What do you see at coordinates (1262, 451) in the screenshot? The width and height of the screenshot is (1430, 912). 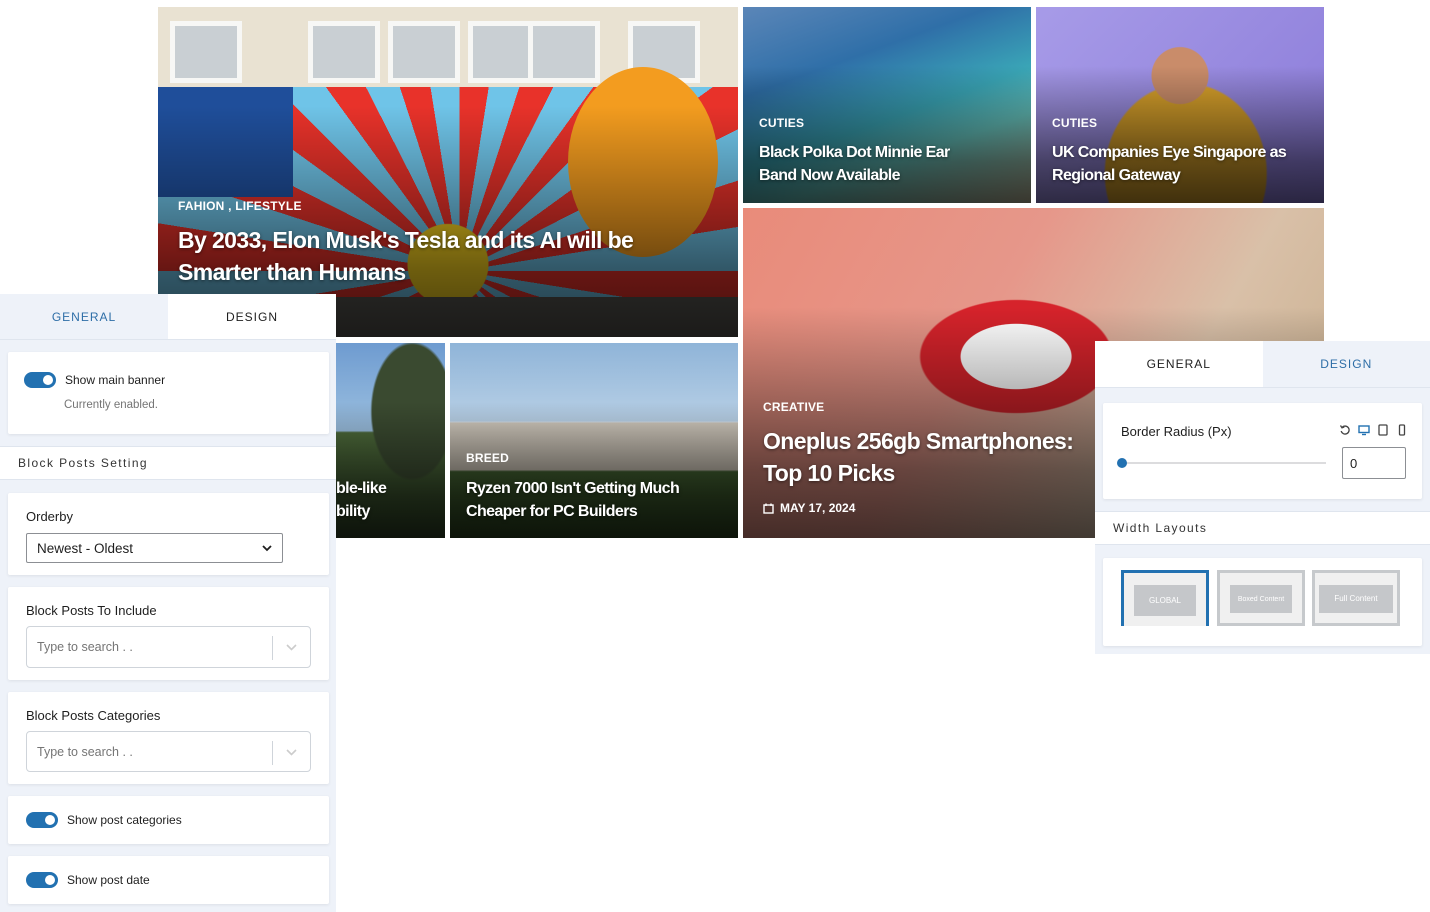 I see `border-radius-card: Border Radius (Px)` at bounding box center [1262, 451].